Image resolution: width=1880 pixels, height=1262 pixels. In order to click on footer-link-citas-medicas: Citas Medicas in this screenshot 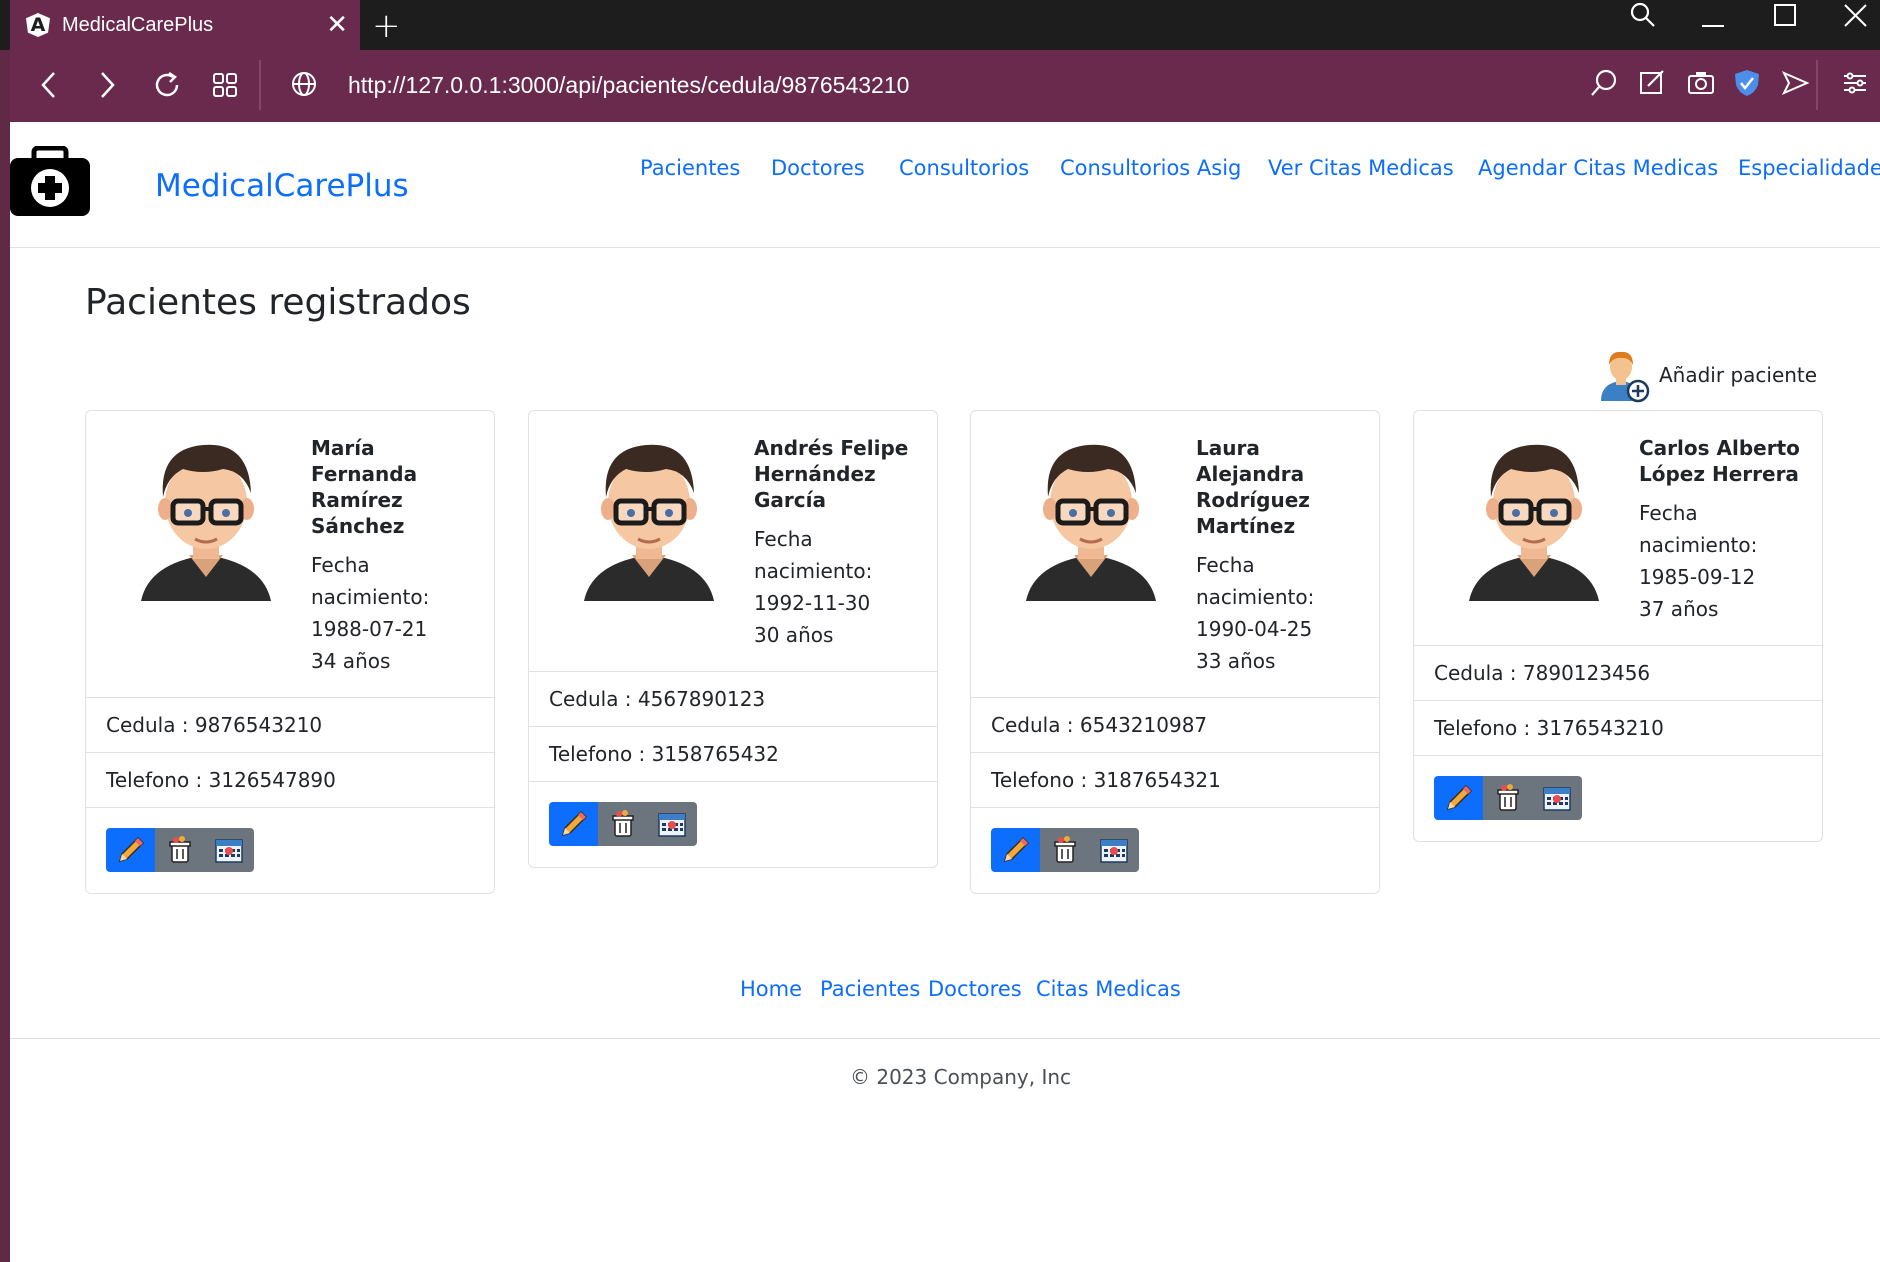, I will do `click(1108, 989)`.